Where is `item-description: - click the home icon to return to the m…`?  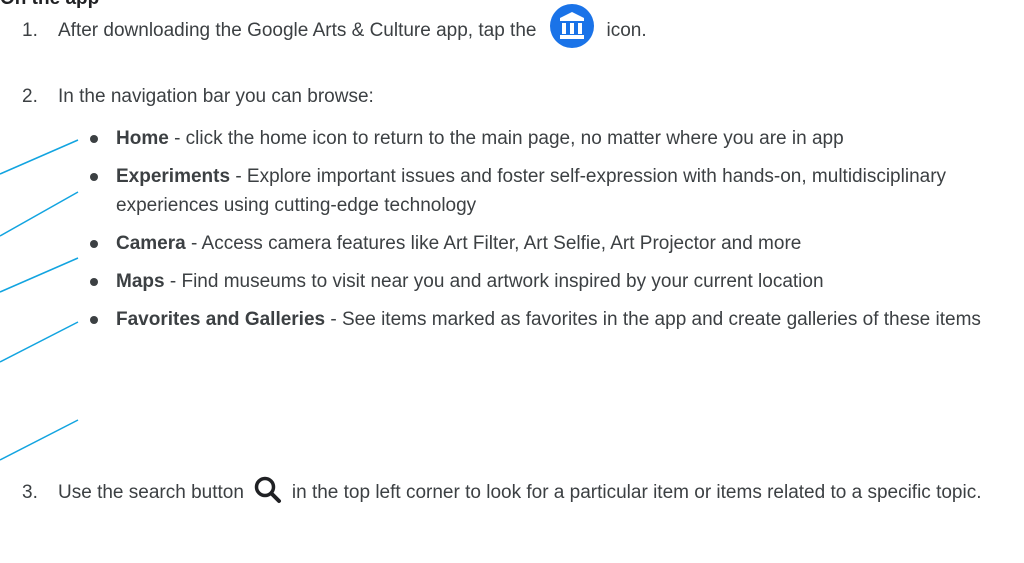
item-description: - click the home icon to return to the m… is located at coordinates (506, 138).